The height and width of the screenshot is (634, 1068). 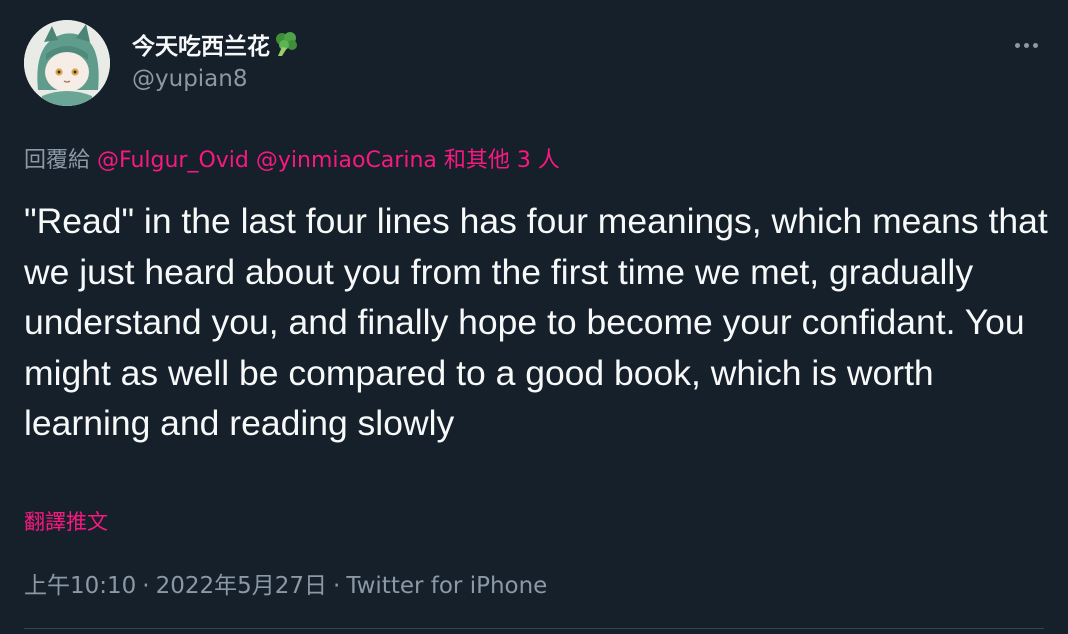 What do you see at coordinates (201, 47) in the screenshot?
I see `display-name-text: 今天吃西兰花` at bounding box center [201, 47].